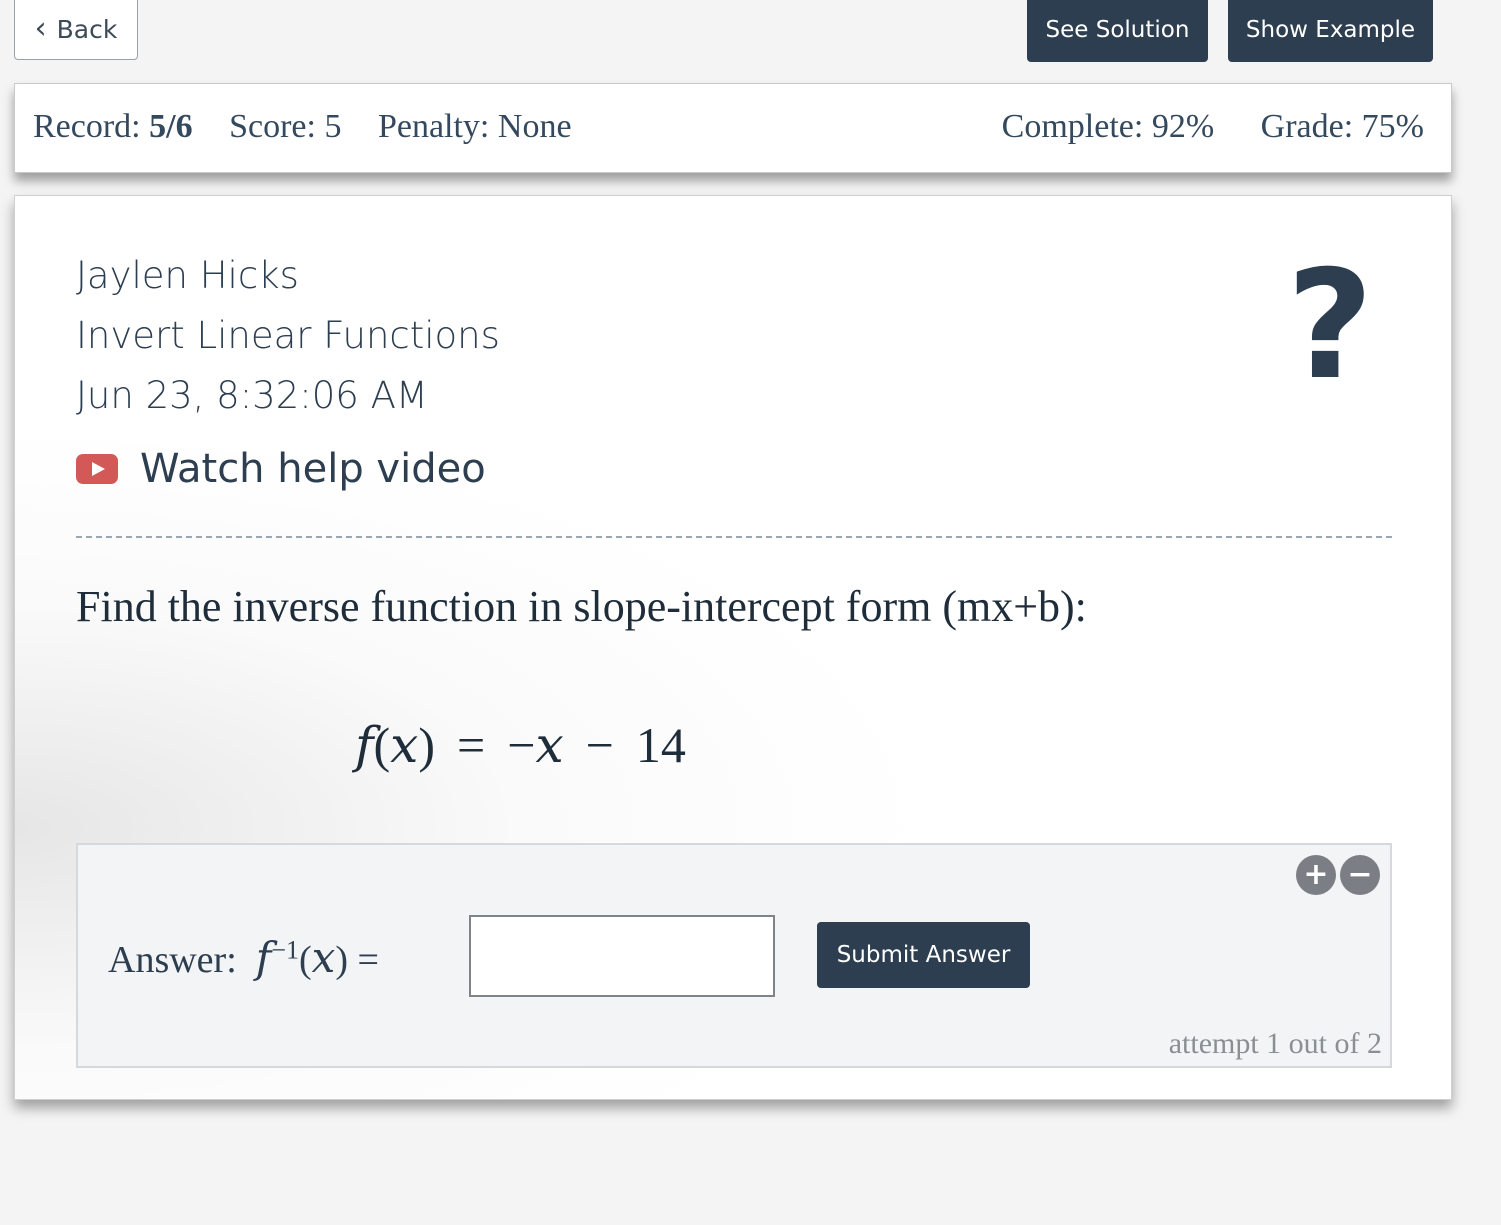 This screenshot has width=1501, height=1225. Describe the element at coordinates (87, 29) in the screenshot. I see `back-button-label: Back` at that location.